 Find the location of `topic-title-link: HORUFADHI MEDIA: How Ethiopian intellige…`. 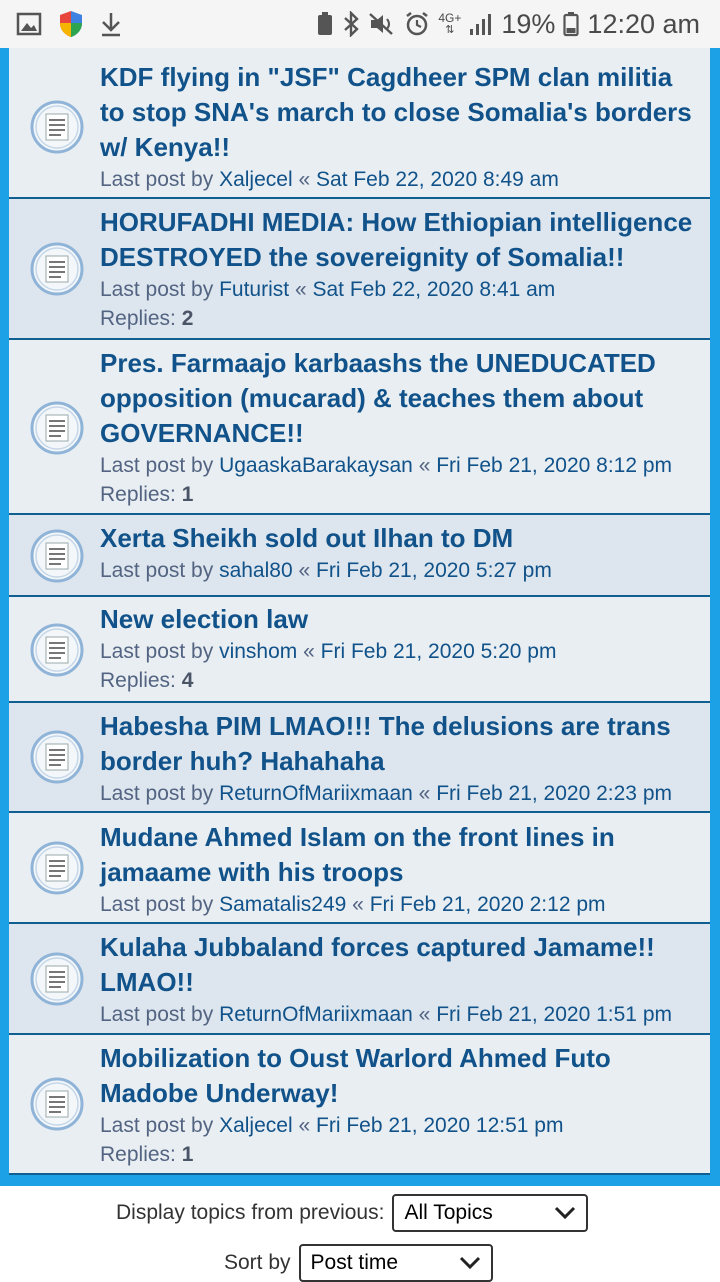

topic-title-link: HORUFADHI MEDIA: How Ethiopian intellige… is located at coordinates (401, 240).